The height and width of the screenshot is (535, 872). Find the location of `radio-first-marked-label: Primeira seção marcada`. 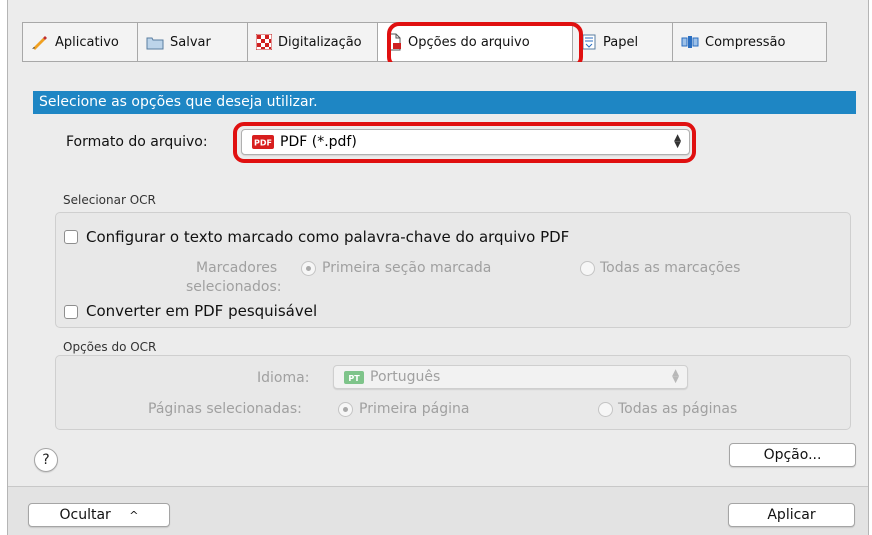

radio-first-marked-label: Primeira seção marcada is located at coordinates (407, 268).